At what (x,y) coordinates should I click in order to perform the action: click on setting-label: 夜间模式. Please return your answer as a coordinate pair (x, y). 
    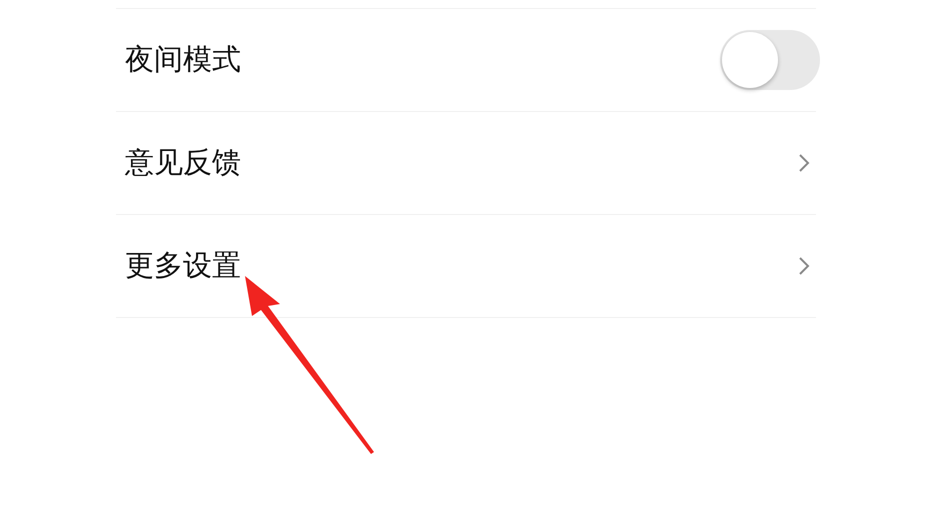
    Looking at the image, I should click on (183, 59).